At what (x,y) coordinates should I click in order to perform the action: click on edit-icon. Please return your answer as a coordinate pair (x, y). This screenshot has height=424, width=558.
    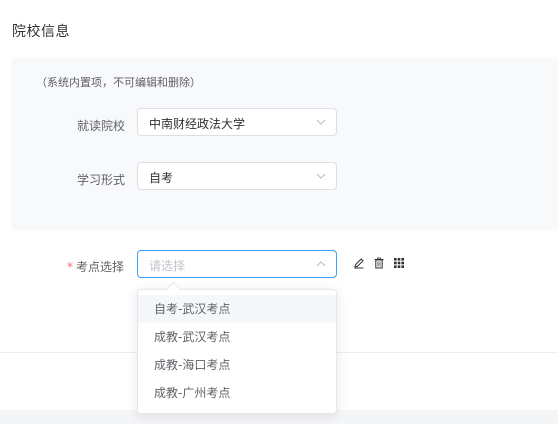
    Looking at the image, I should click on (359, 263).